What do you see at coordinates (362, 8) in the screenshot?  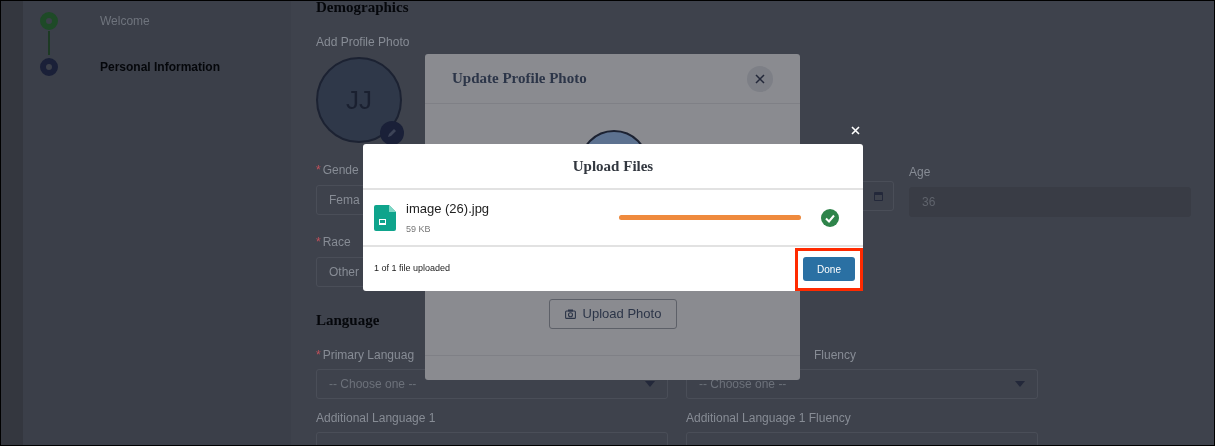 I see `section-heading: Demographics` at bounding box center [362, 8].